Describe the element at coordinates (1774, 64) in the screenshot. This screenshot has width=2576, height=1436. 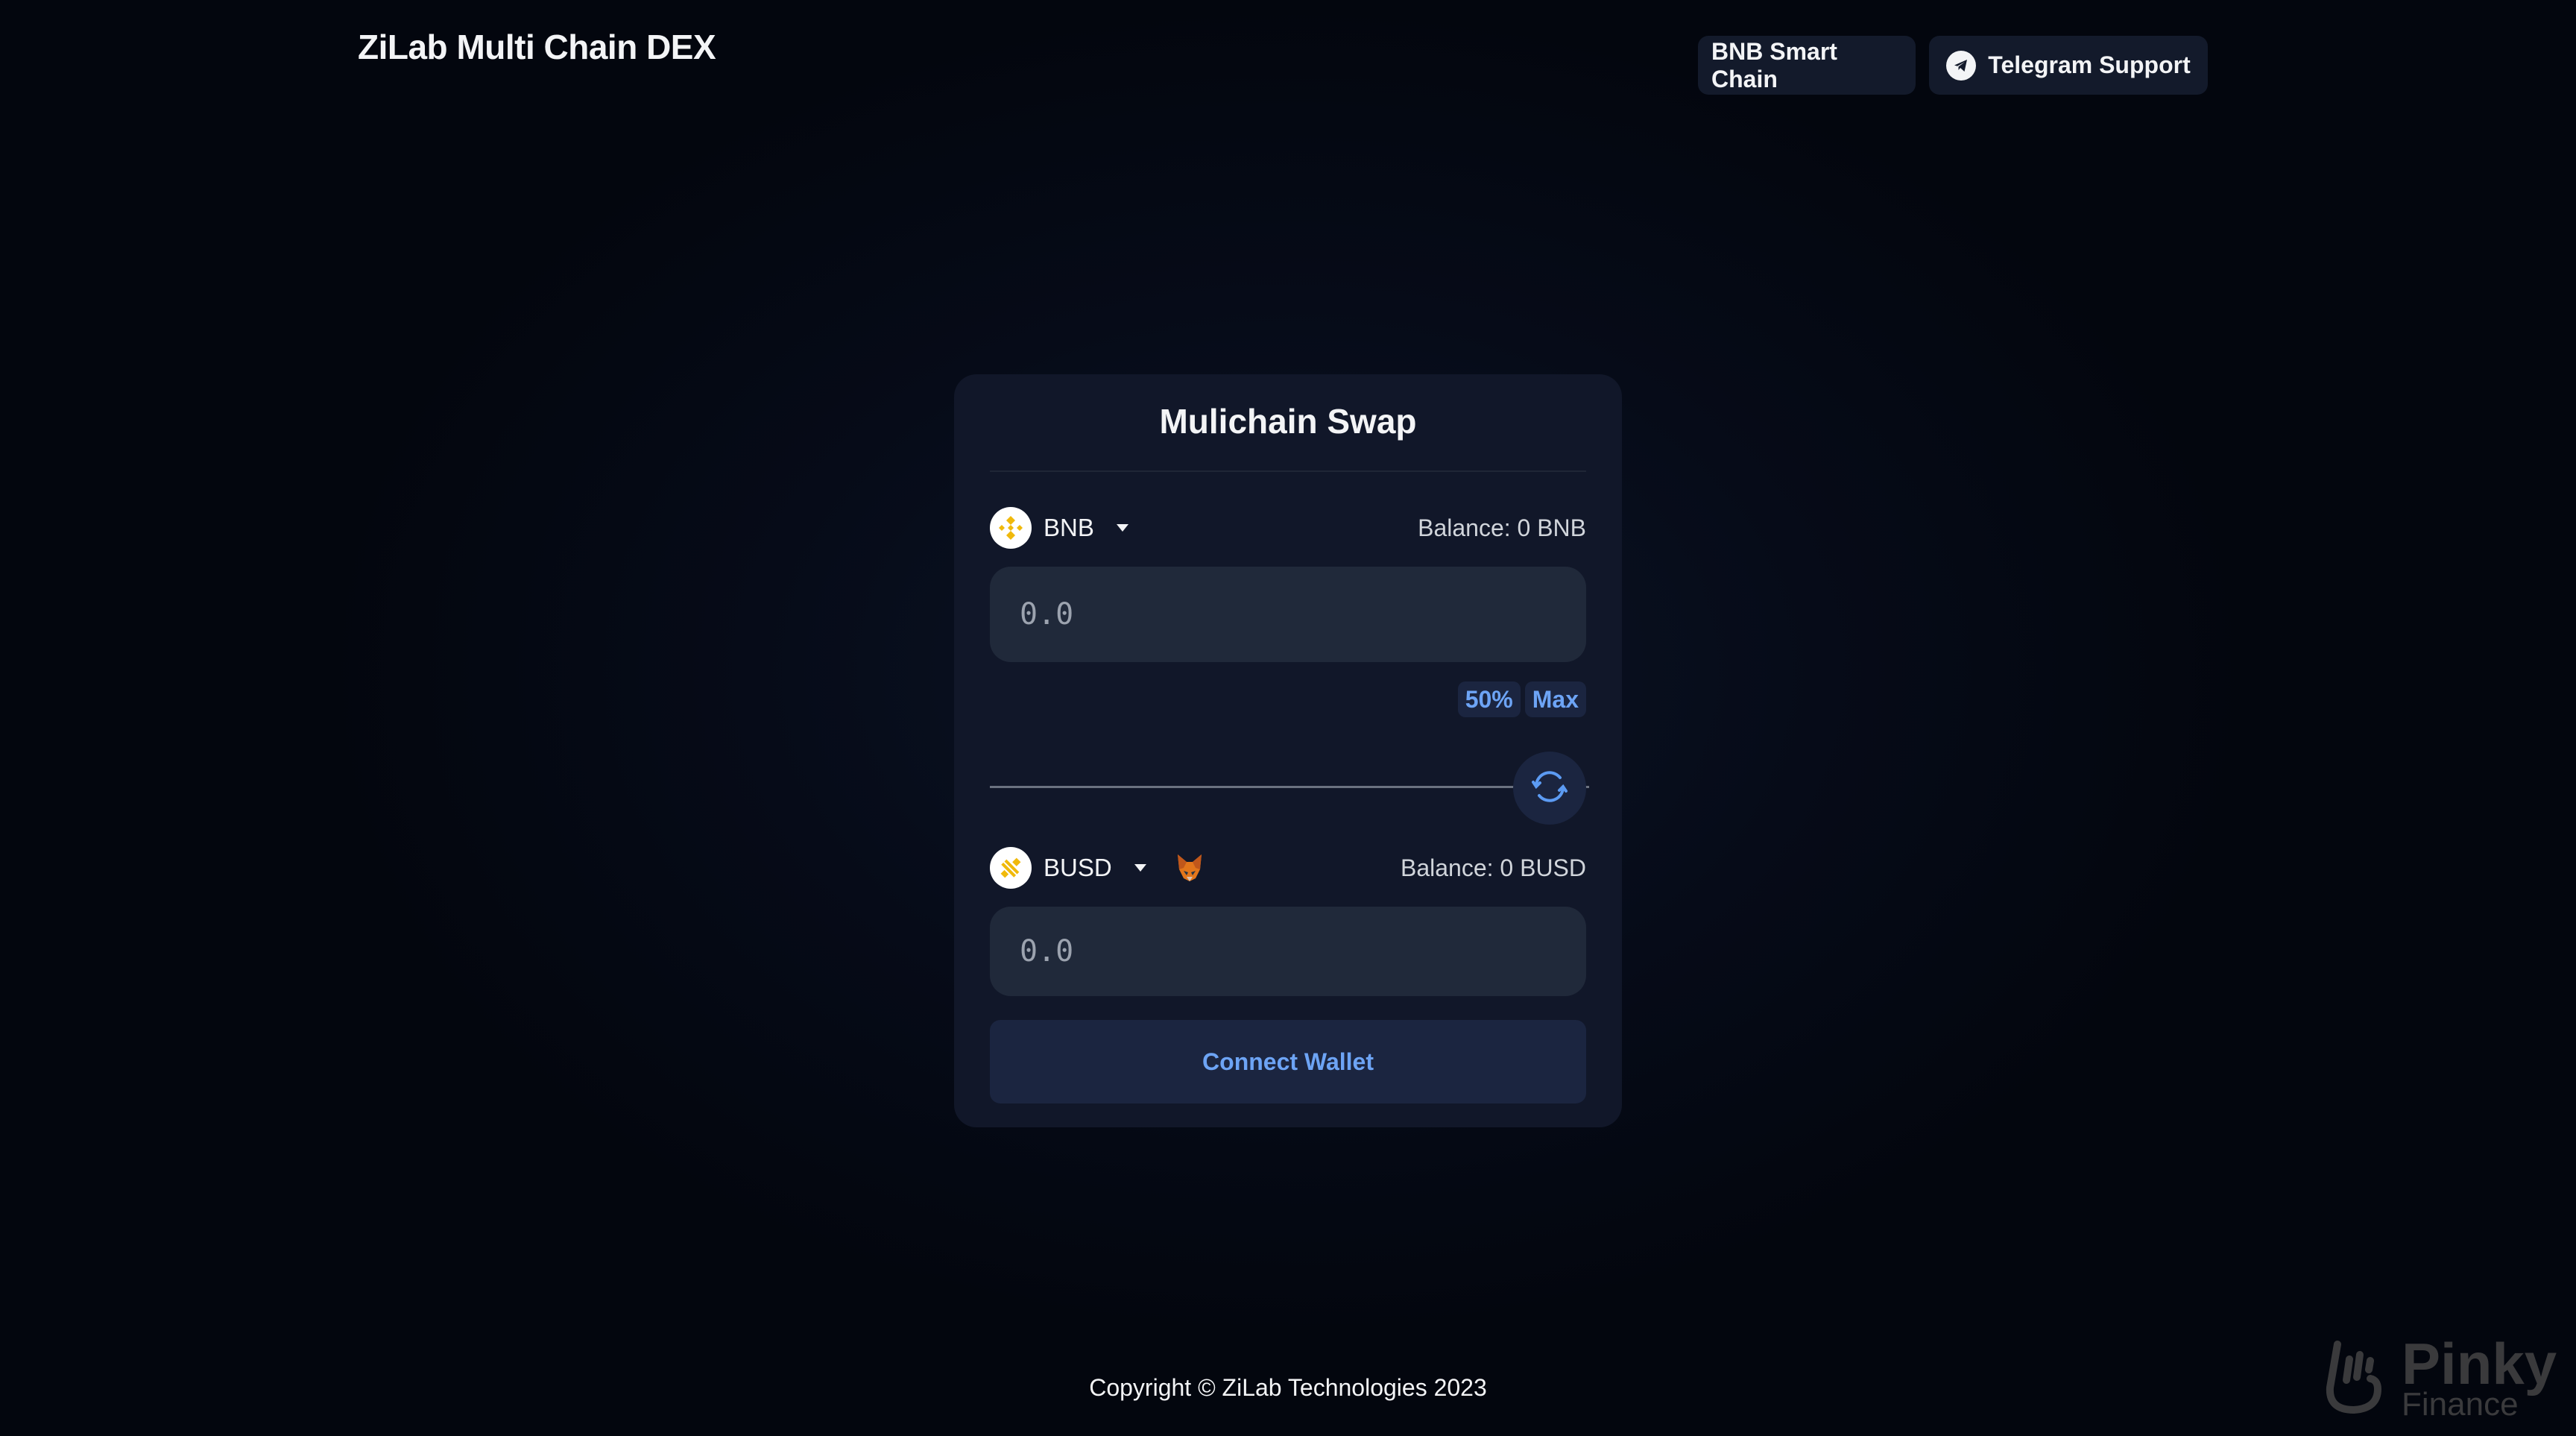
I see `network-label: BNB Smart Chain` at that location.